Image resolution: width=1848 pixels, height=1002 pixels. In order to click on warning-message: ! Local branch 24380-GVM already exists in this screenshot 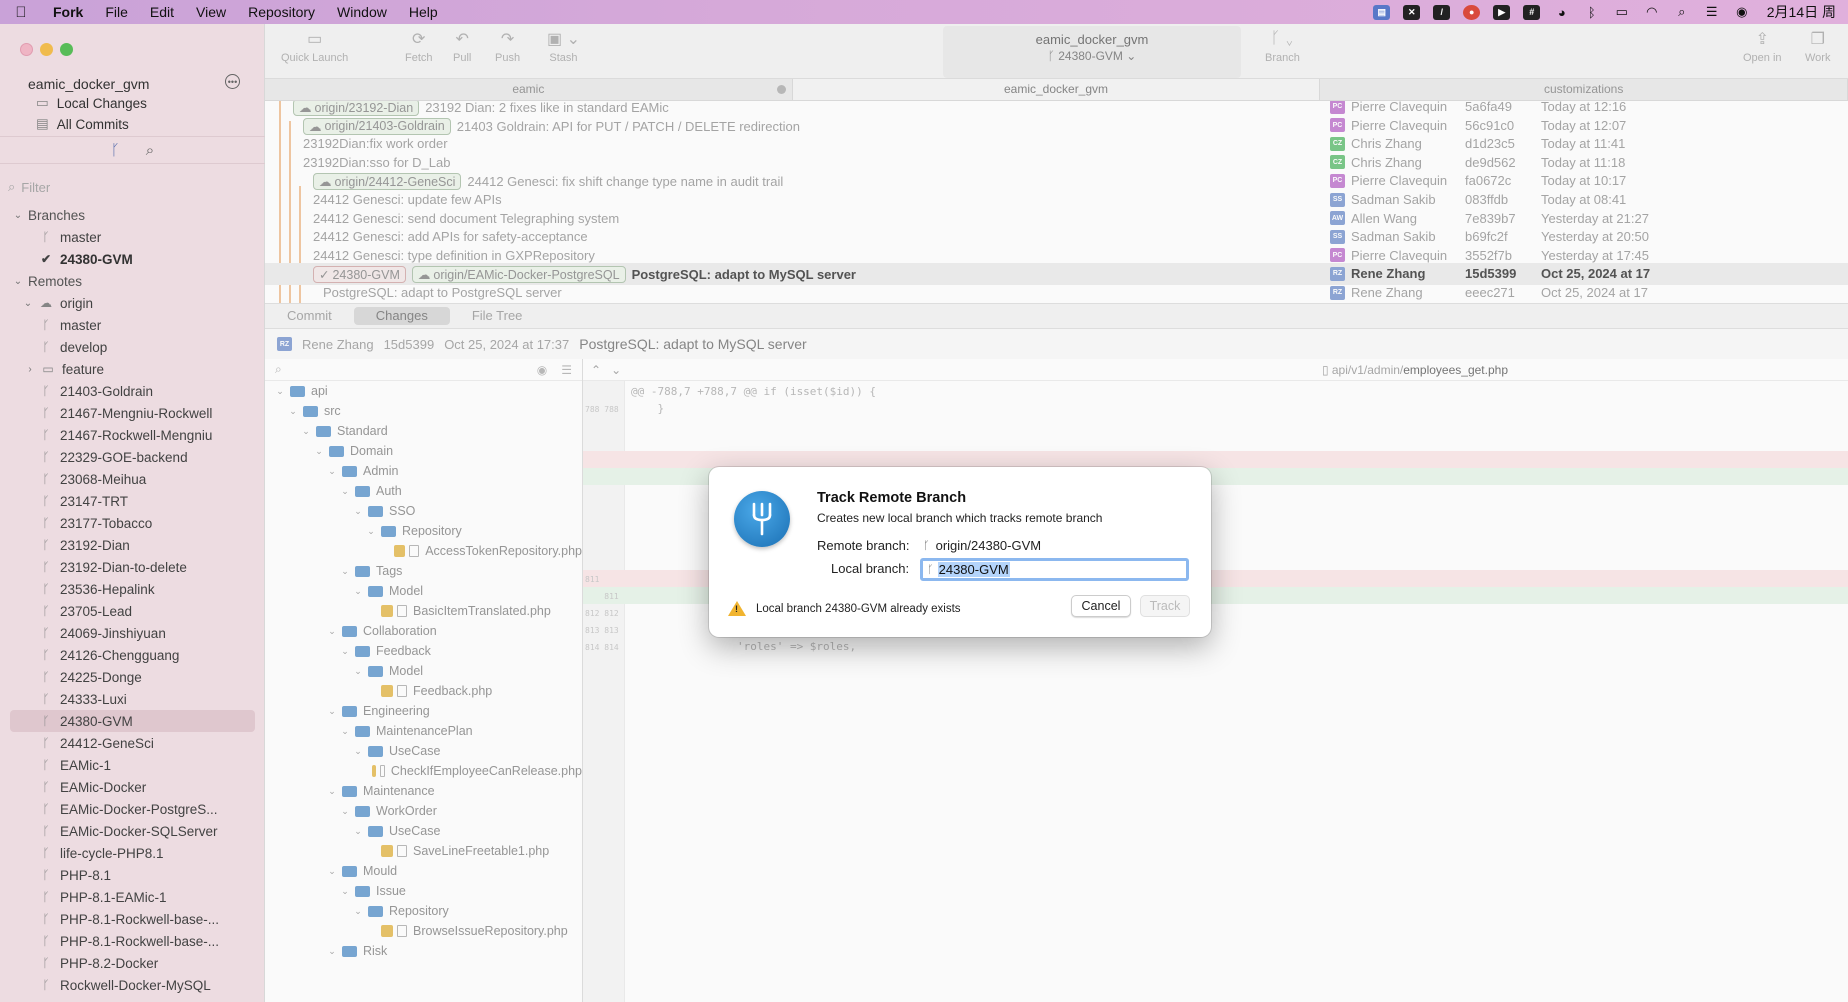, I will do `click(844, 608)`.